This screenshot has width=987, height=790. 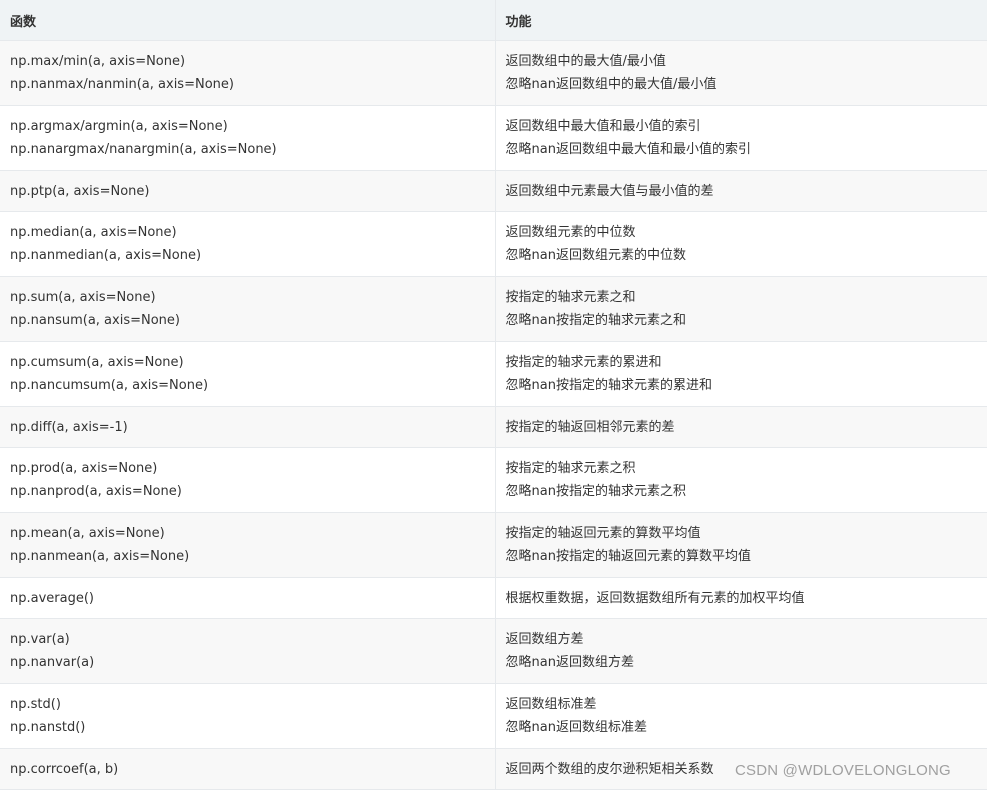 I want to click on function-signature: np.corrcoef(a, b), so click(x=64, y=769).